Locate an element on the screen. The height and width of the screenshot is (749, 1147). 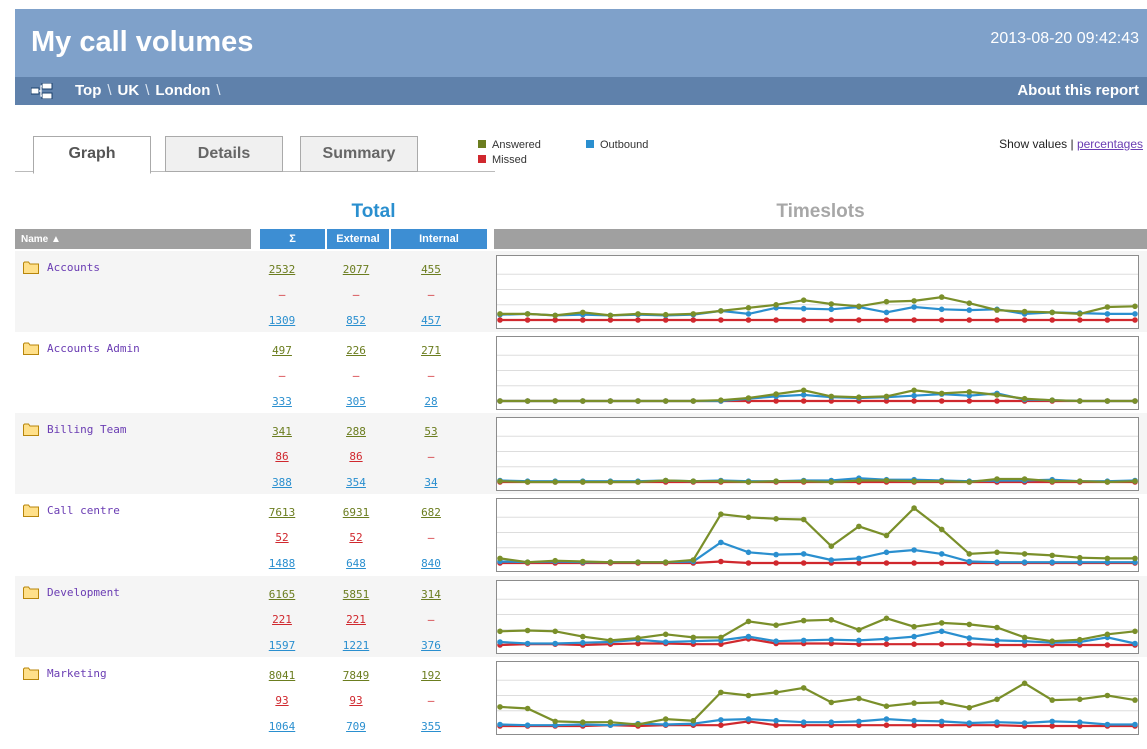
breadcrumb-item-uk: UK is located at coordinates (129, 90).